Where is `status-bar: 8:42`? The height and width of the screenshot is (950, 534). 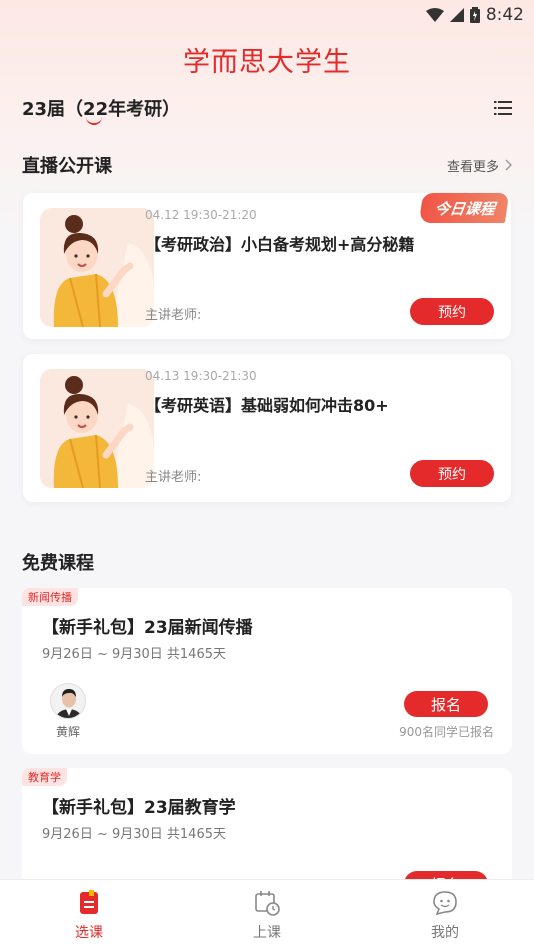 status-bar: 8:42 is located at coordinates (267, 15).